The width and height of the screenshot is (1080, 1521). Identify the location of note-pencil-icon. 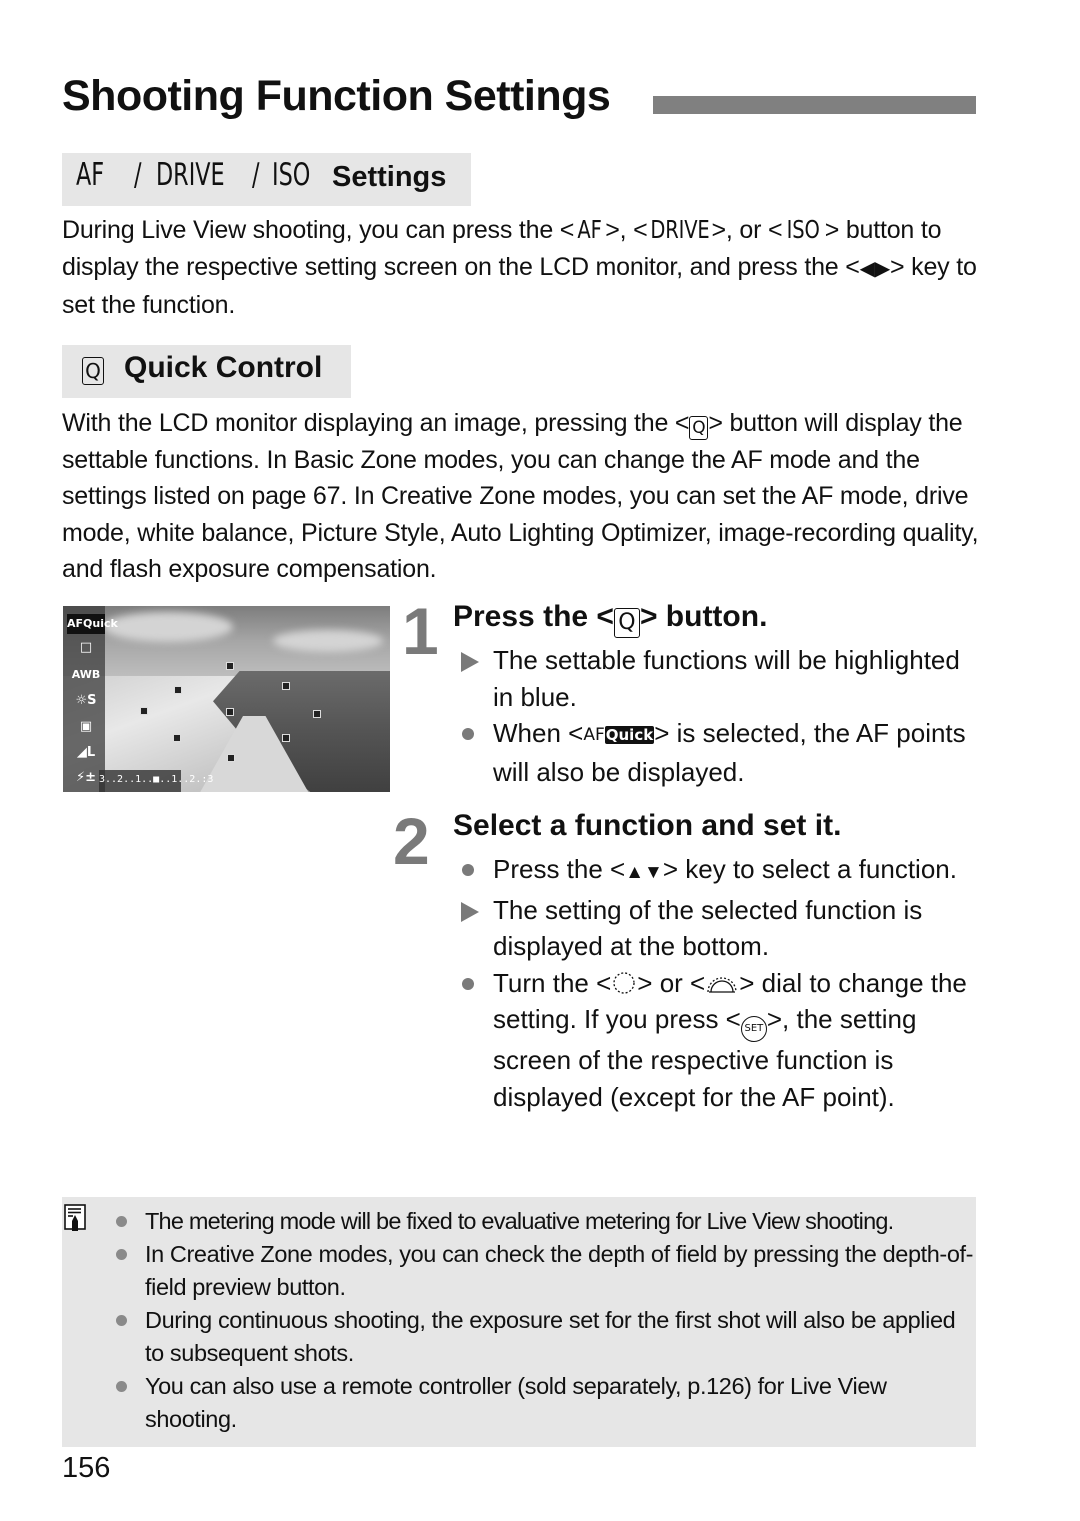
(75, 1217).